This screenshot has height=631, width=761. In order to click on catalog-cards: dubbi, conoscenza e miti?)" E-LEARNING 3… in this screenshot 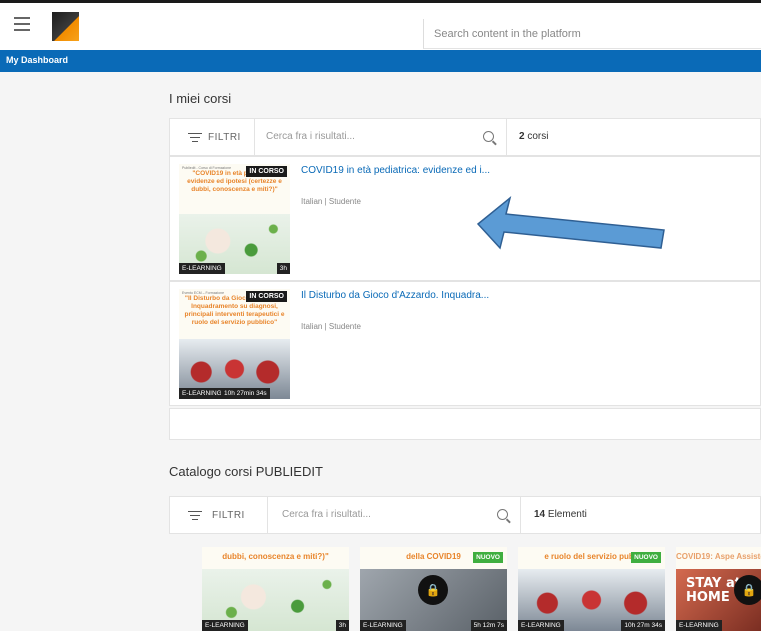, I will do `click(465, 586)`.